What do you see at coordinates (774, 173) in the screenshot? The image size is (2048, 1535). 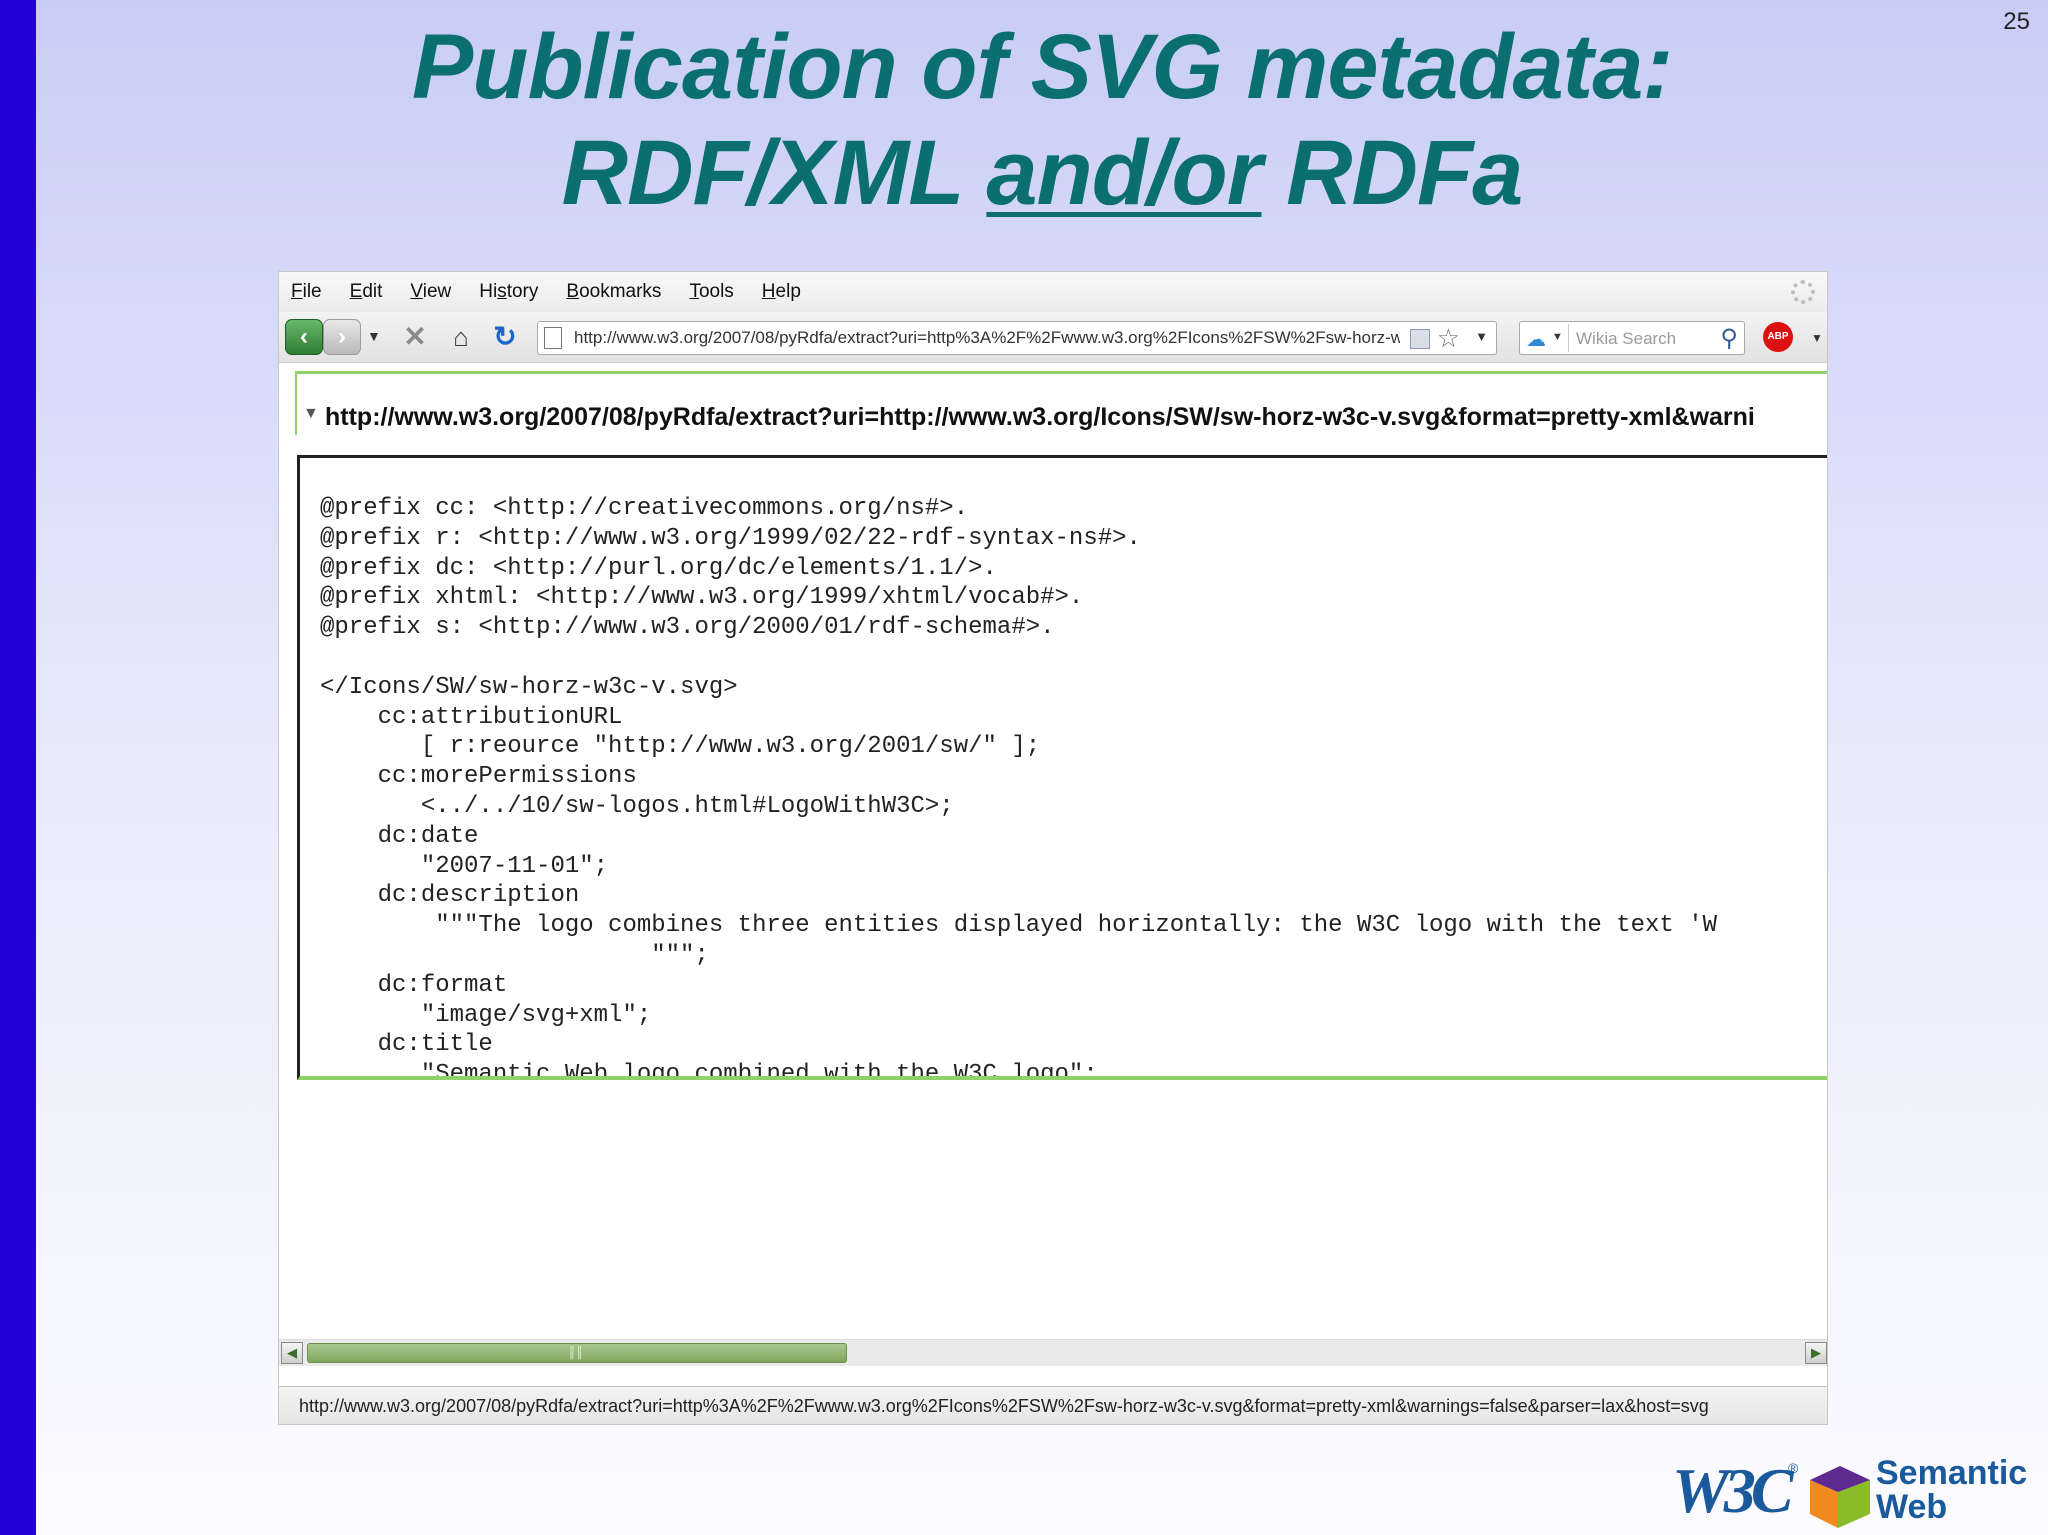 I see `title-rdfxml: RDF/XML` at bounding box center [774, 173].